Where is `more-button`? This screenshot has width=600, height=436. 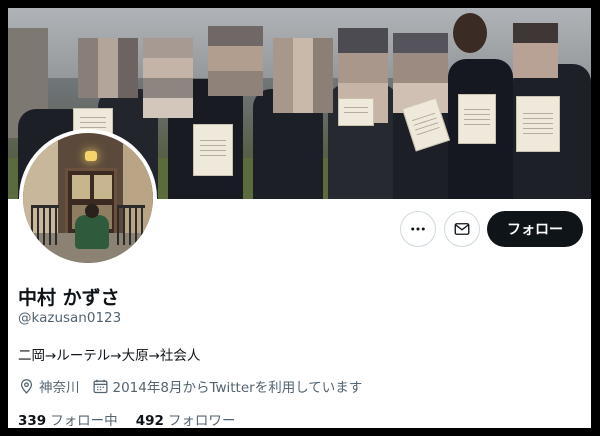
more-button is located at coordinates (418, 229).